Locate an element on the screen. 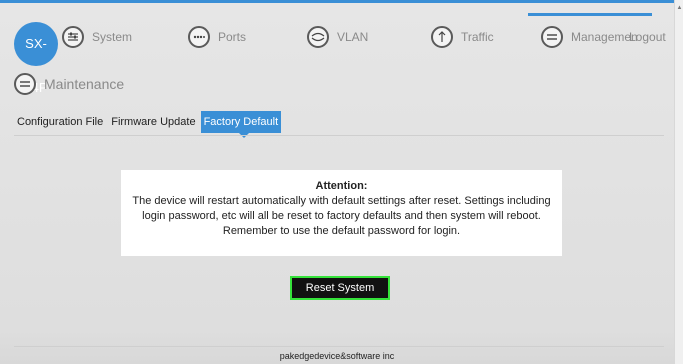 This screenshot has height=364, width=683. nav-ports: Ports is located at coordinates (217, 37).